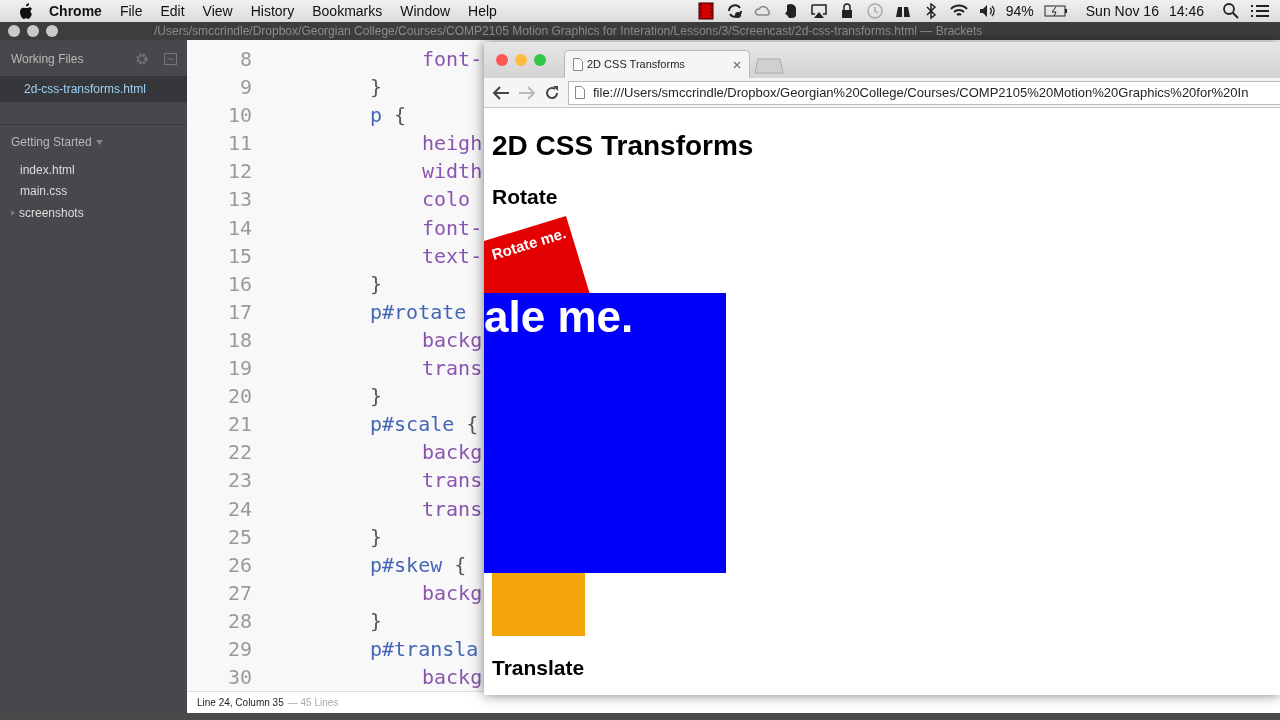 This screenshot has width=1280, height=720. I want to click on caret-icon, so click(99, 142).